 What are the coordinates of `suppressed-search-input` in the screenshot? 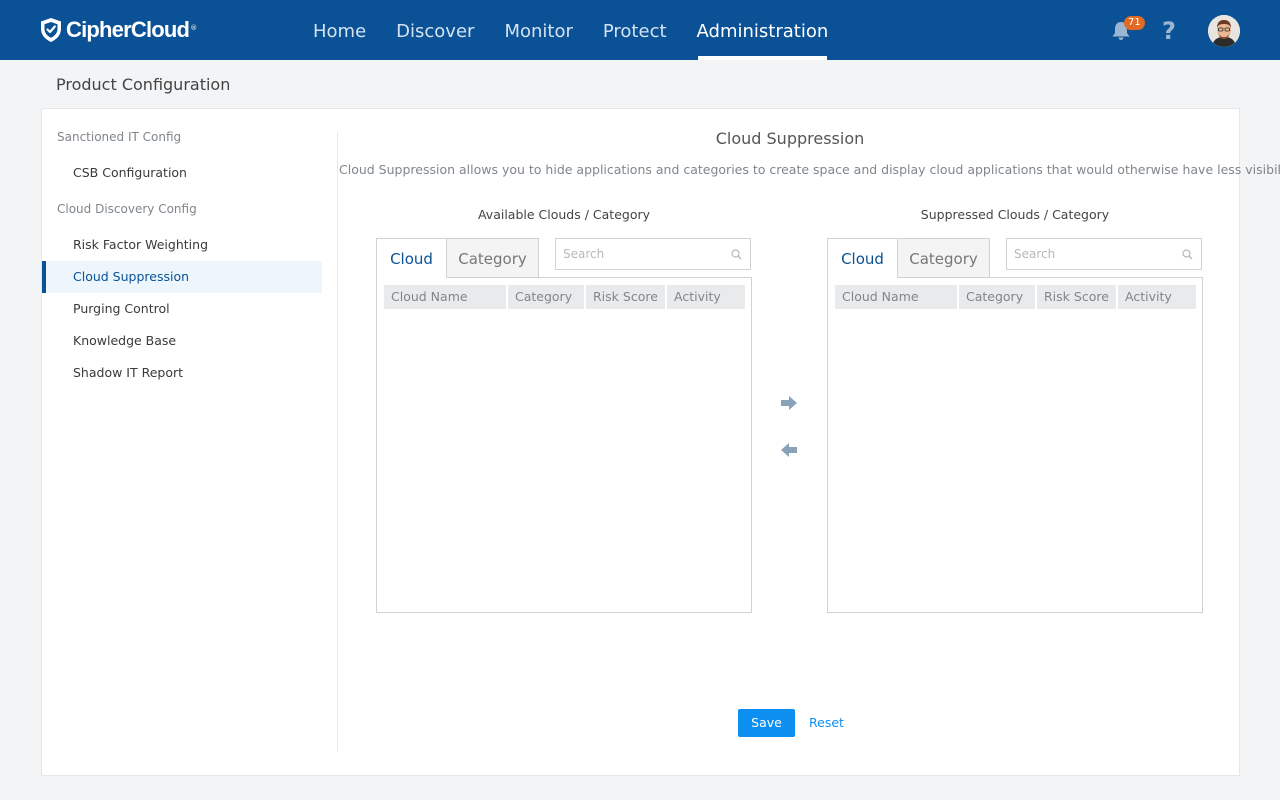 It's located at (1087, 254).